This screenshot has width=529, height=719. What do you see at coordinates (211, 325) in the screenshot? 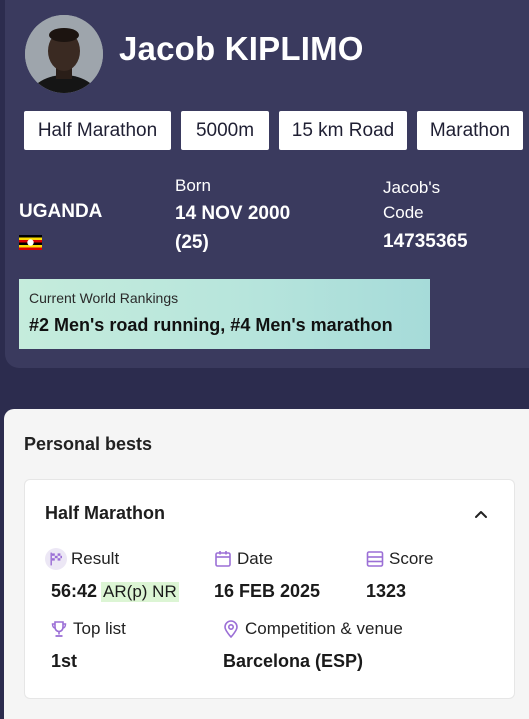
I see `world-rankings-value: #2 Men's road running, #4 Men's marathon` at bounding box center [211, 325].